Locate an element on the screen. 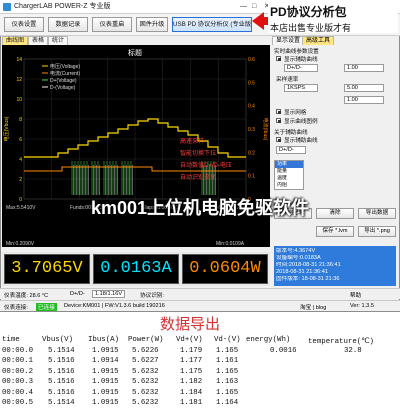 The height and width of the screenshot is (410, 400). list-item: 内阻 is located at coordinates (289, 185).